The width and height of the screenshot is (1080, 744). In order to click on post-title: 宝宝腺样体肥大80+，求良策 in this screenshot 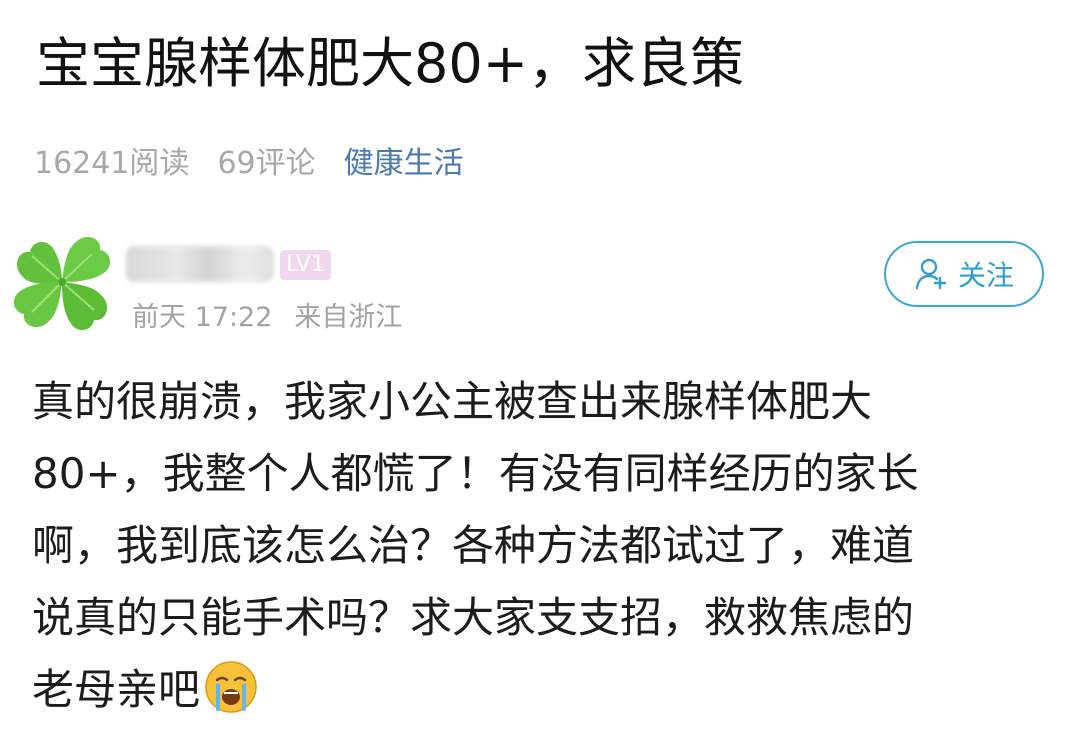, I will do `click(390, 63)`.